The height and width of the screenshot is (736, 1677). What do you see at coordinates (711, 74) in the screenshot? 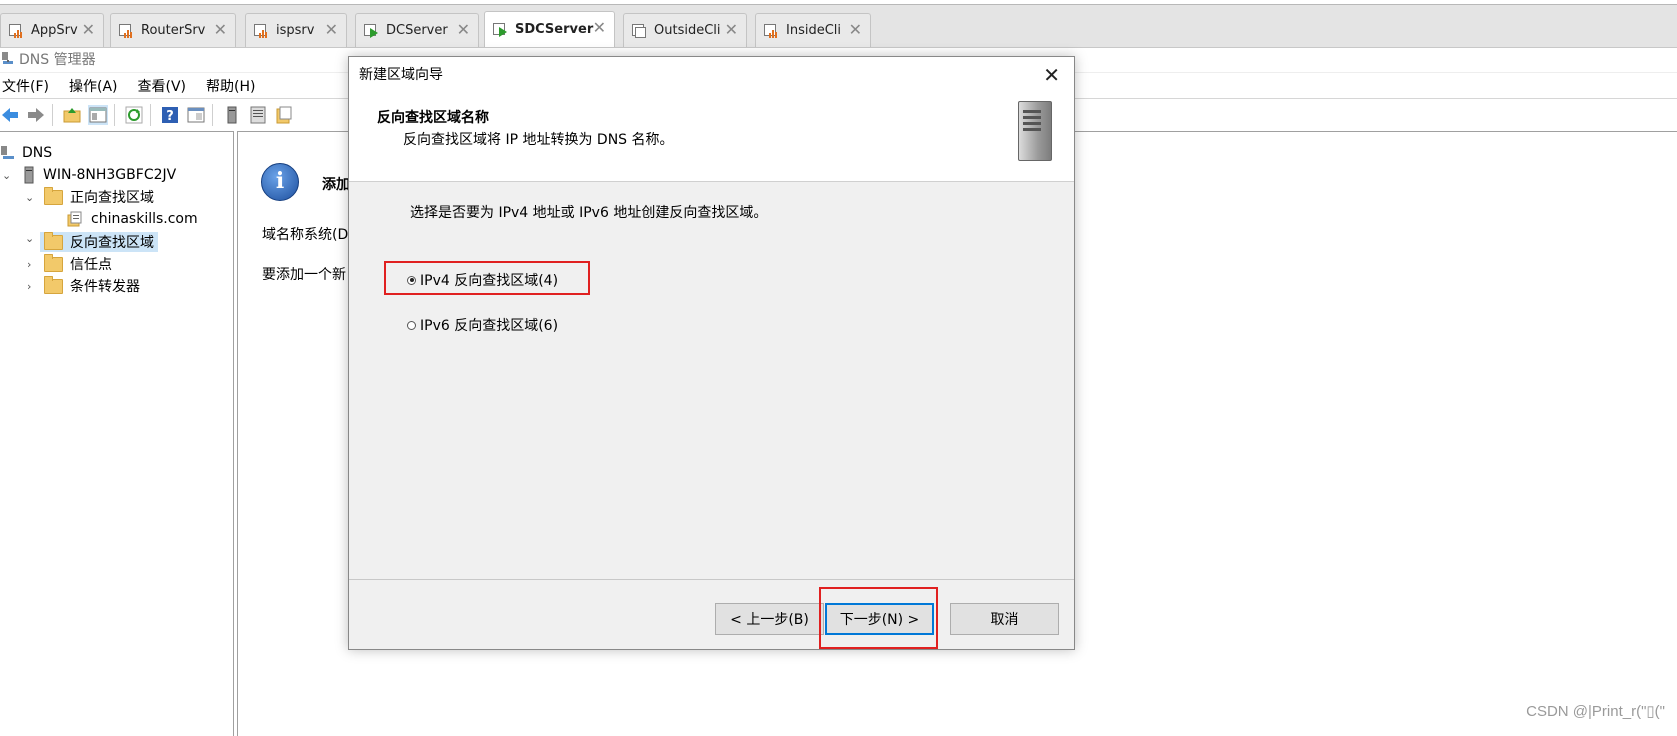
I see `dialog-title-bar: 新建区域向导 ✕` at bounding box center [711, 74].